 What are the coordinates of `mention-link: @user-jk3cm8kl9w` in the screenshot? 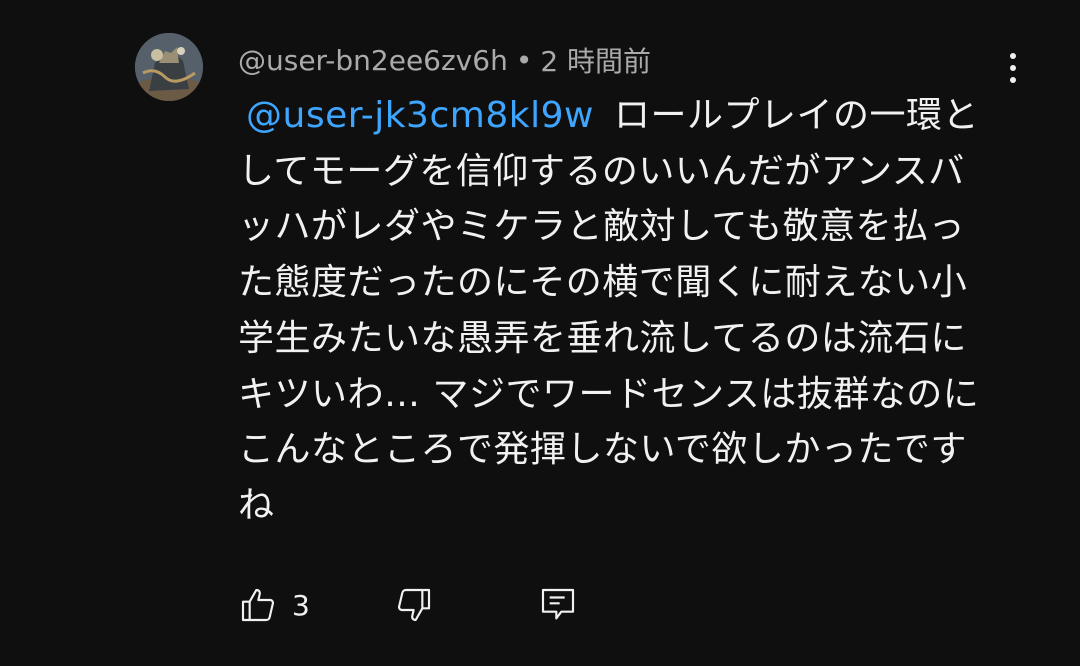 It's located at (420, 115).